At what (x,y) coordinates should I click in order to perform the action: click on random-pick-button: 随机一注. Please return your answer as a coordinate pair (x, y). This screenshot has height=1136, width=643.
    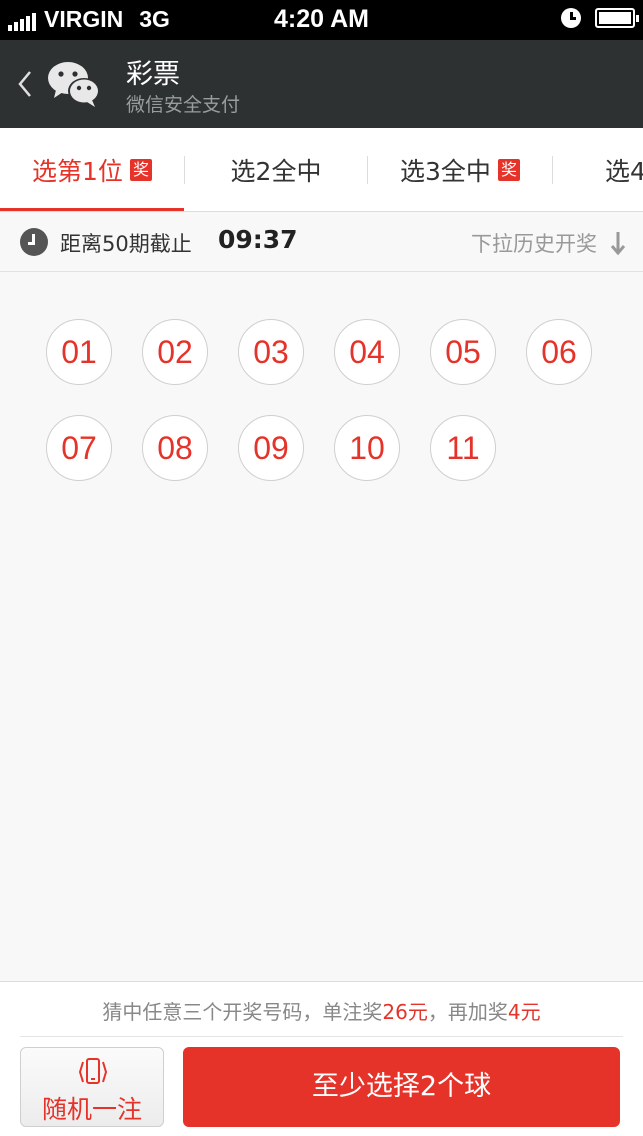
    Looking at the image, I should click on (92, 1087).